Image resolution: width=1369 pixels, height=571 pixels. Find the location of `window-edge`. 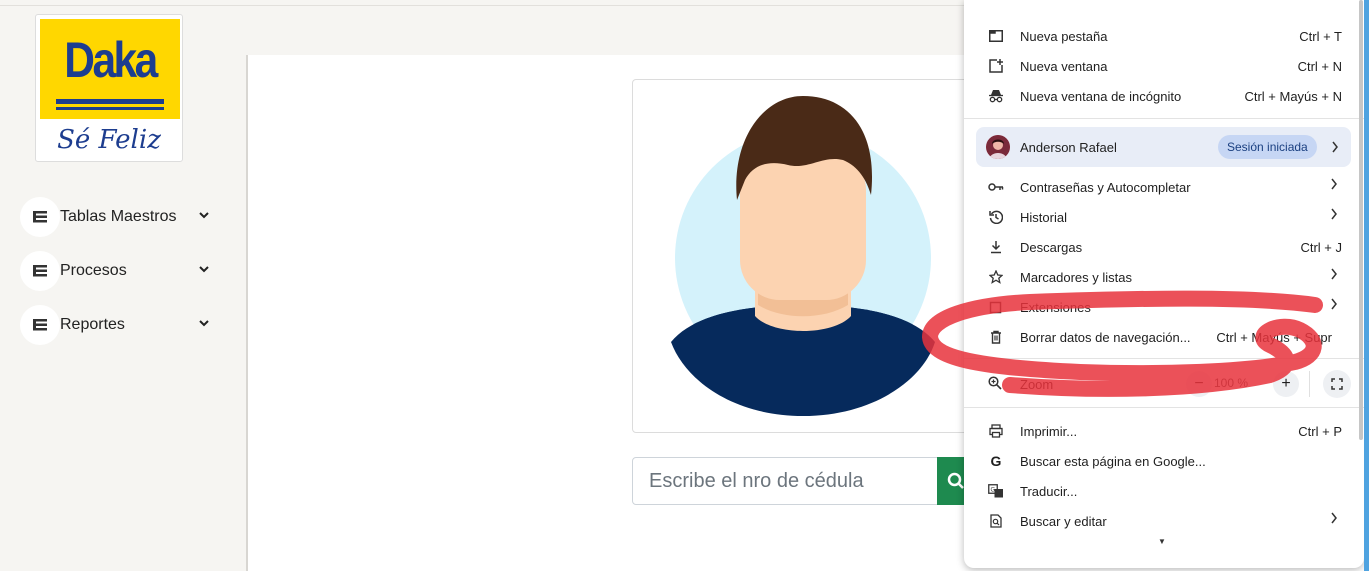

window-edge is located at coordinates (1366, 285).